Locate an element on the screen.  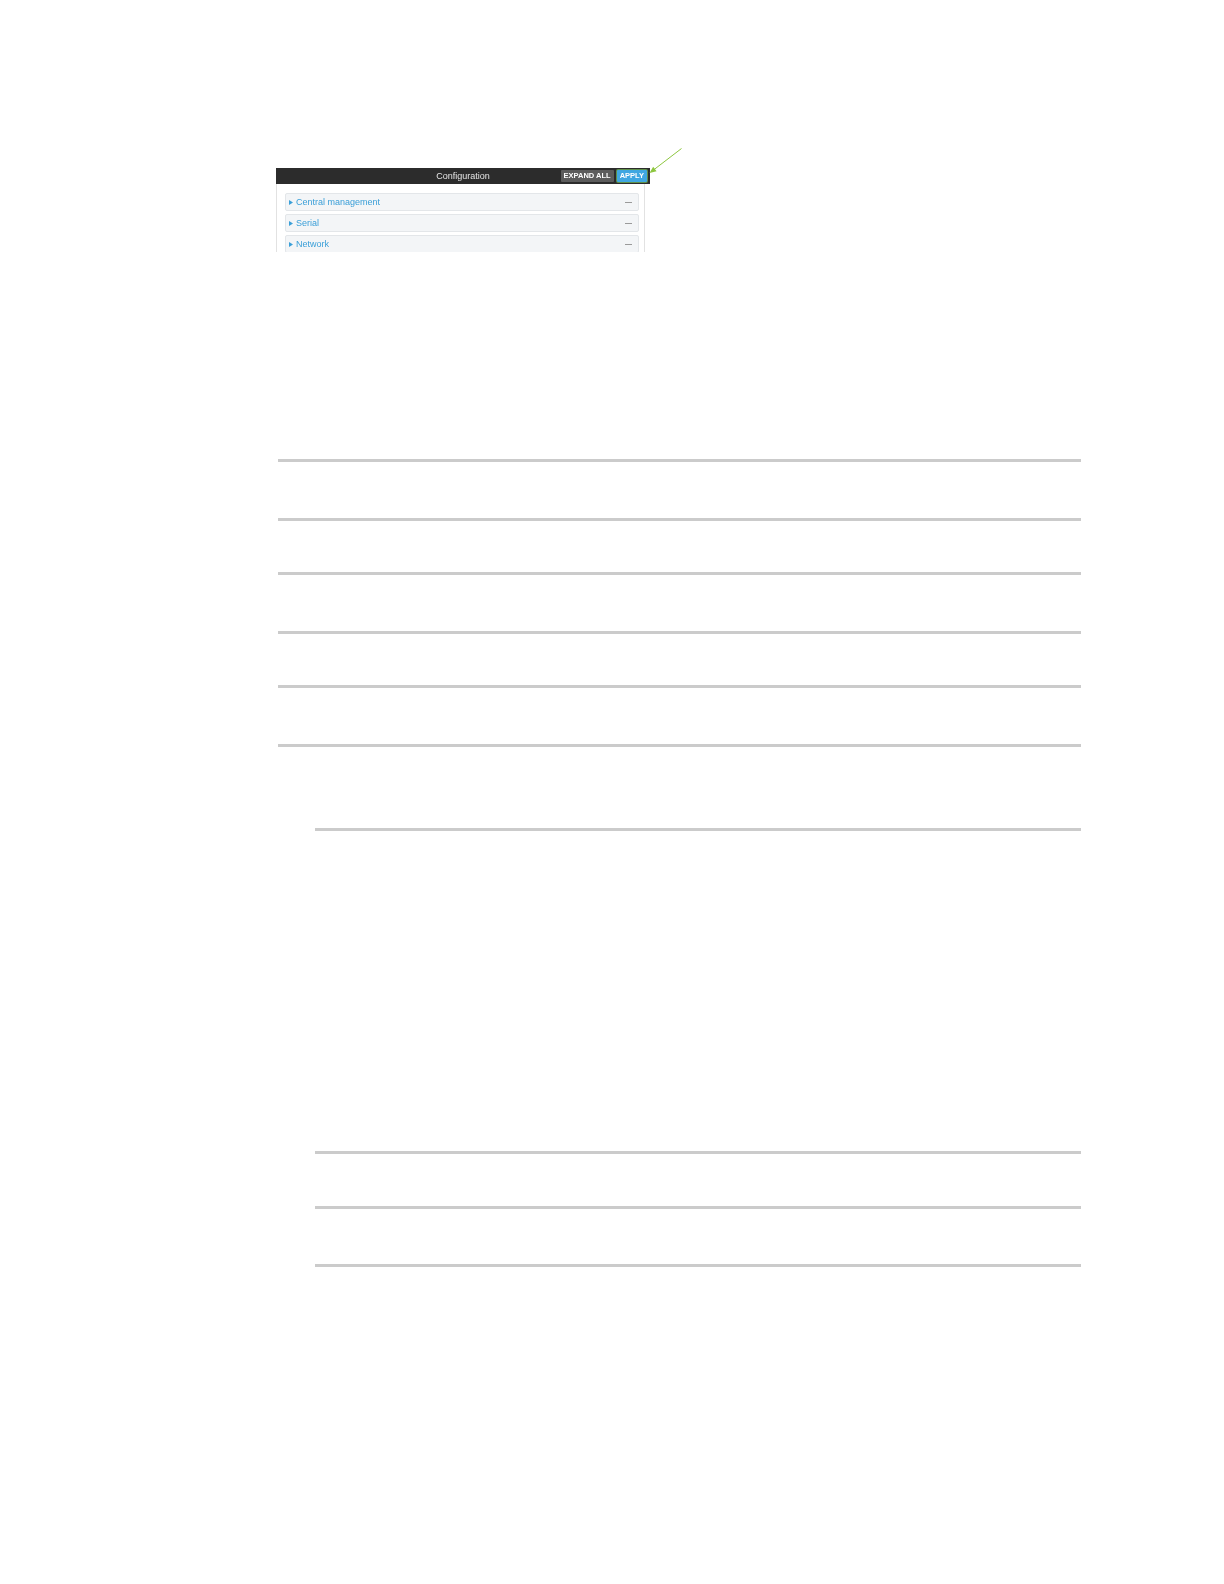
callout-arrow is located at coordinates (665, 161).